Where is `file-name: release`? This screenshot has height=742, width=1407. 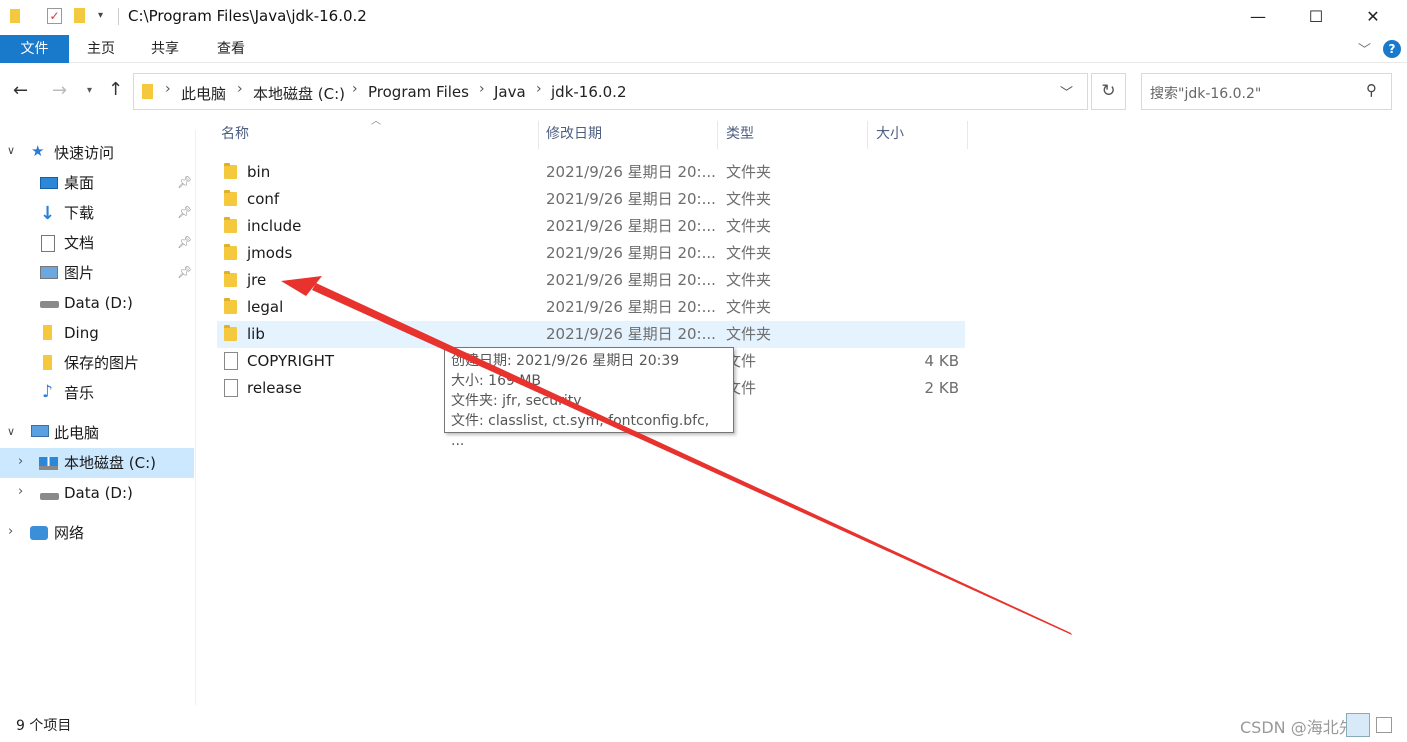
file-name: release is located at coordinates (274, 388).